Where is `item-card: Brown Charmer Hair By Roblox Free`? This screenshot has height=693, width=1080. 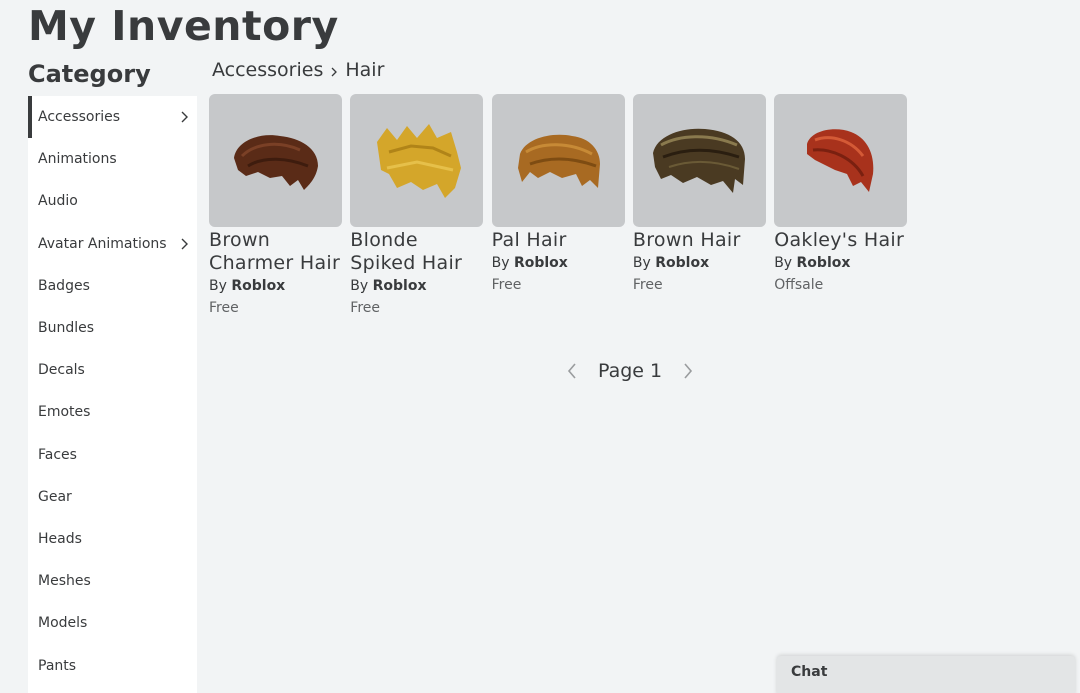
item-card: Brown Charmer Hair By Roblox Free is located at coordinates (275, 206).